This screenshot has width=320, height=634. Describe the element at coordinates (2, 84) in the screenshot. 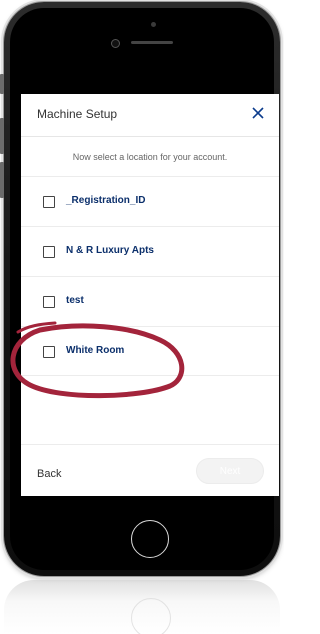

I see `mute-switch` at that location.